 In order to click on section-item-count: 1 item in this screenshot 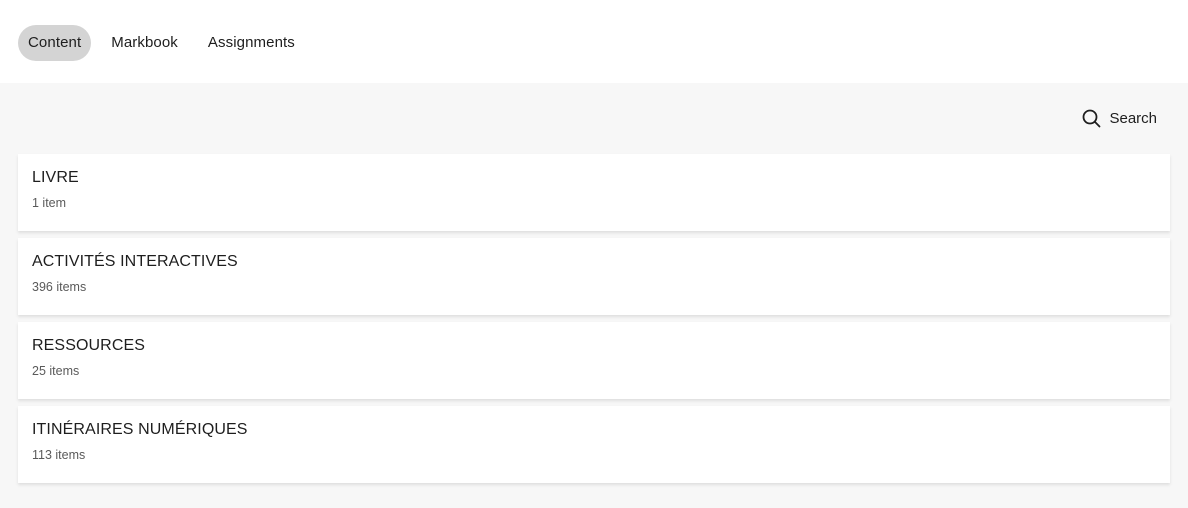, I will do `click(49, 203)`.